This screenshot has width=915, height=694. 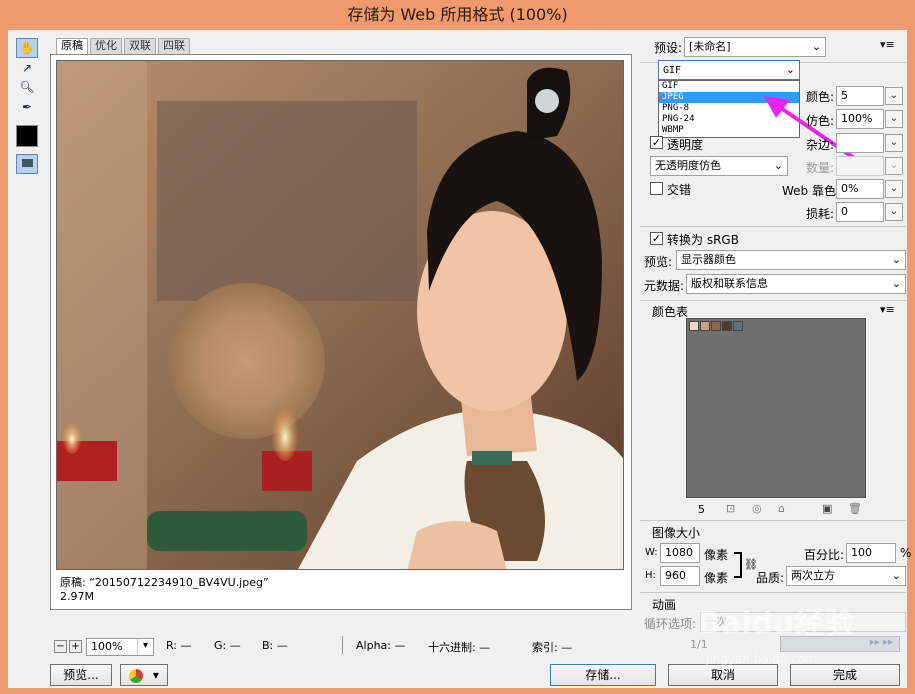 I want to click on dither-field: 100%, so click(x=860, y=119).